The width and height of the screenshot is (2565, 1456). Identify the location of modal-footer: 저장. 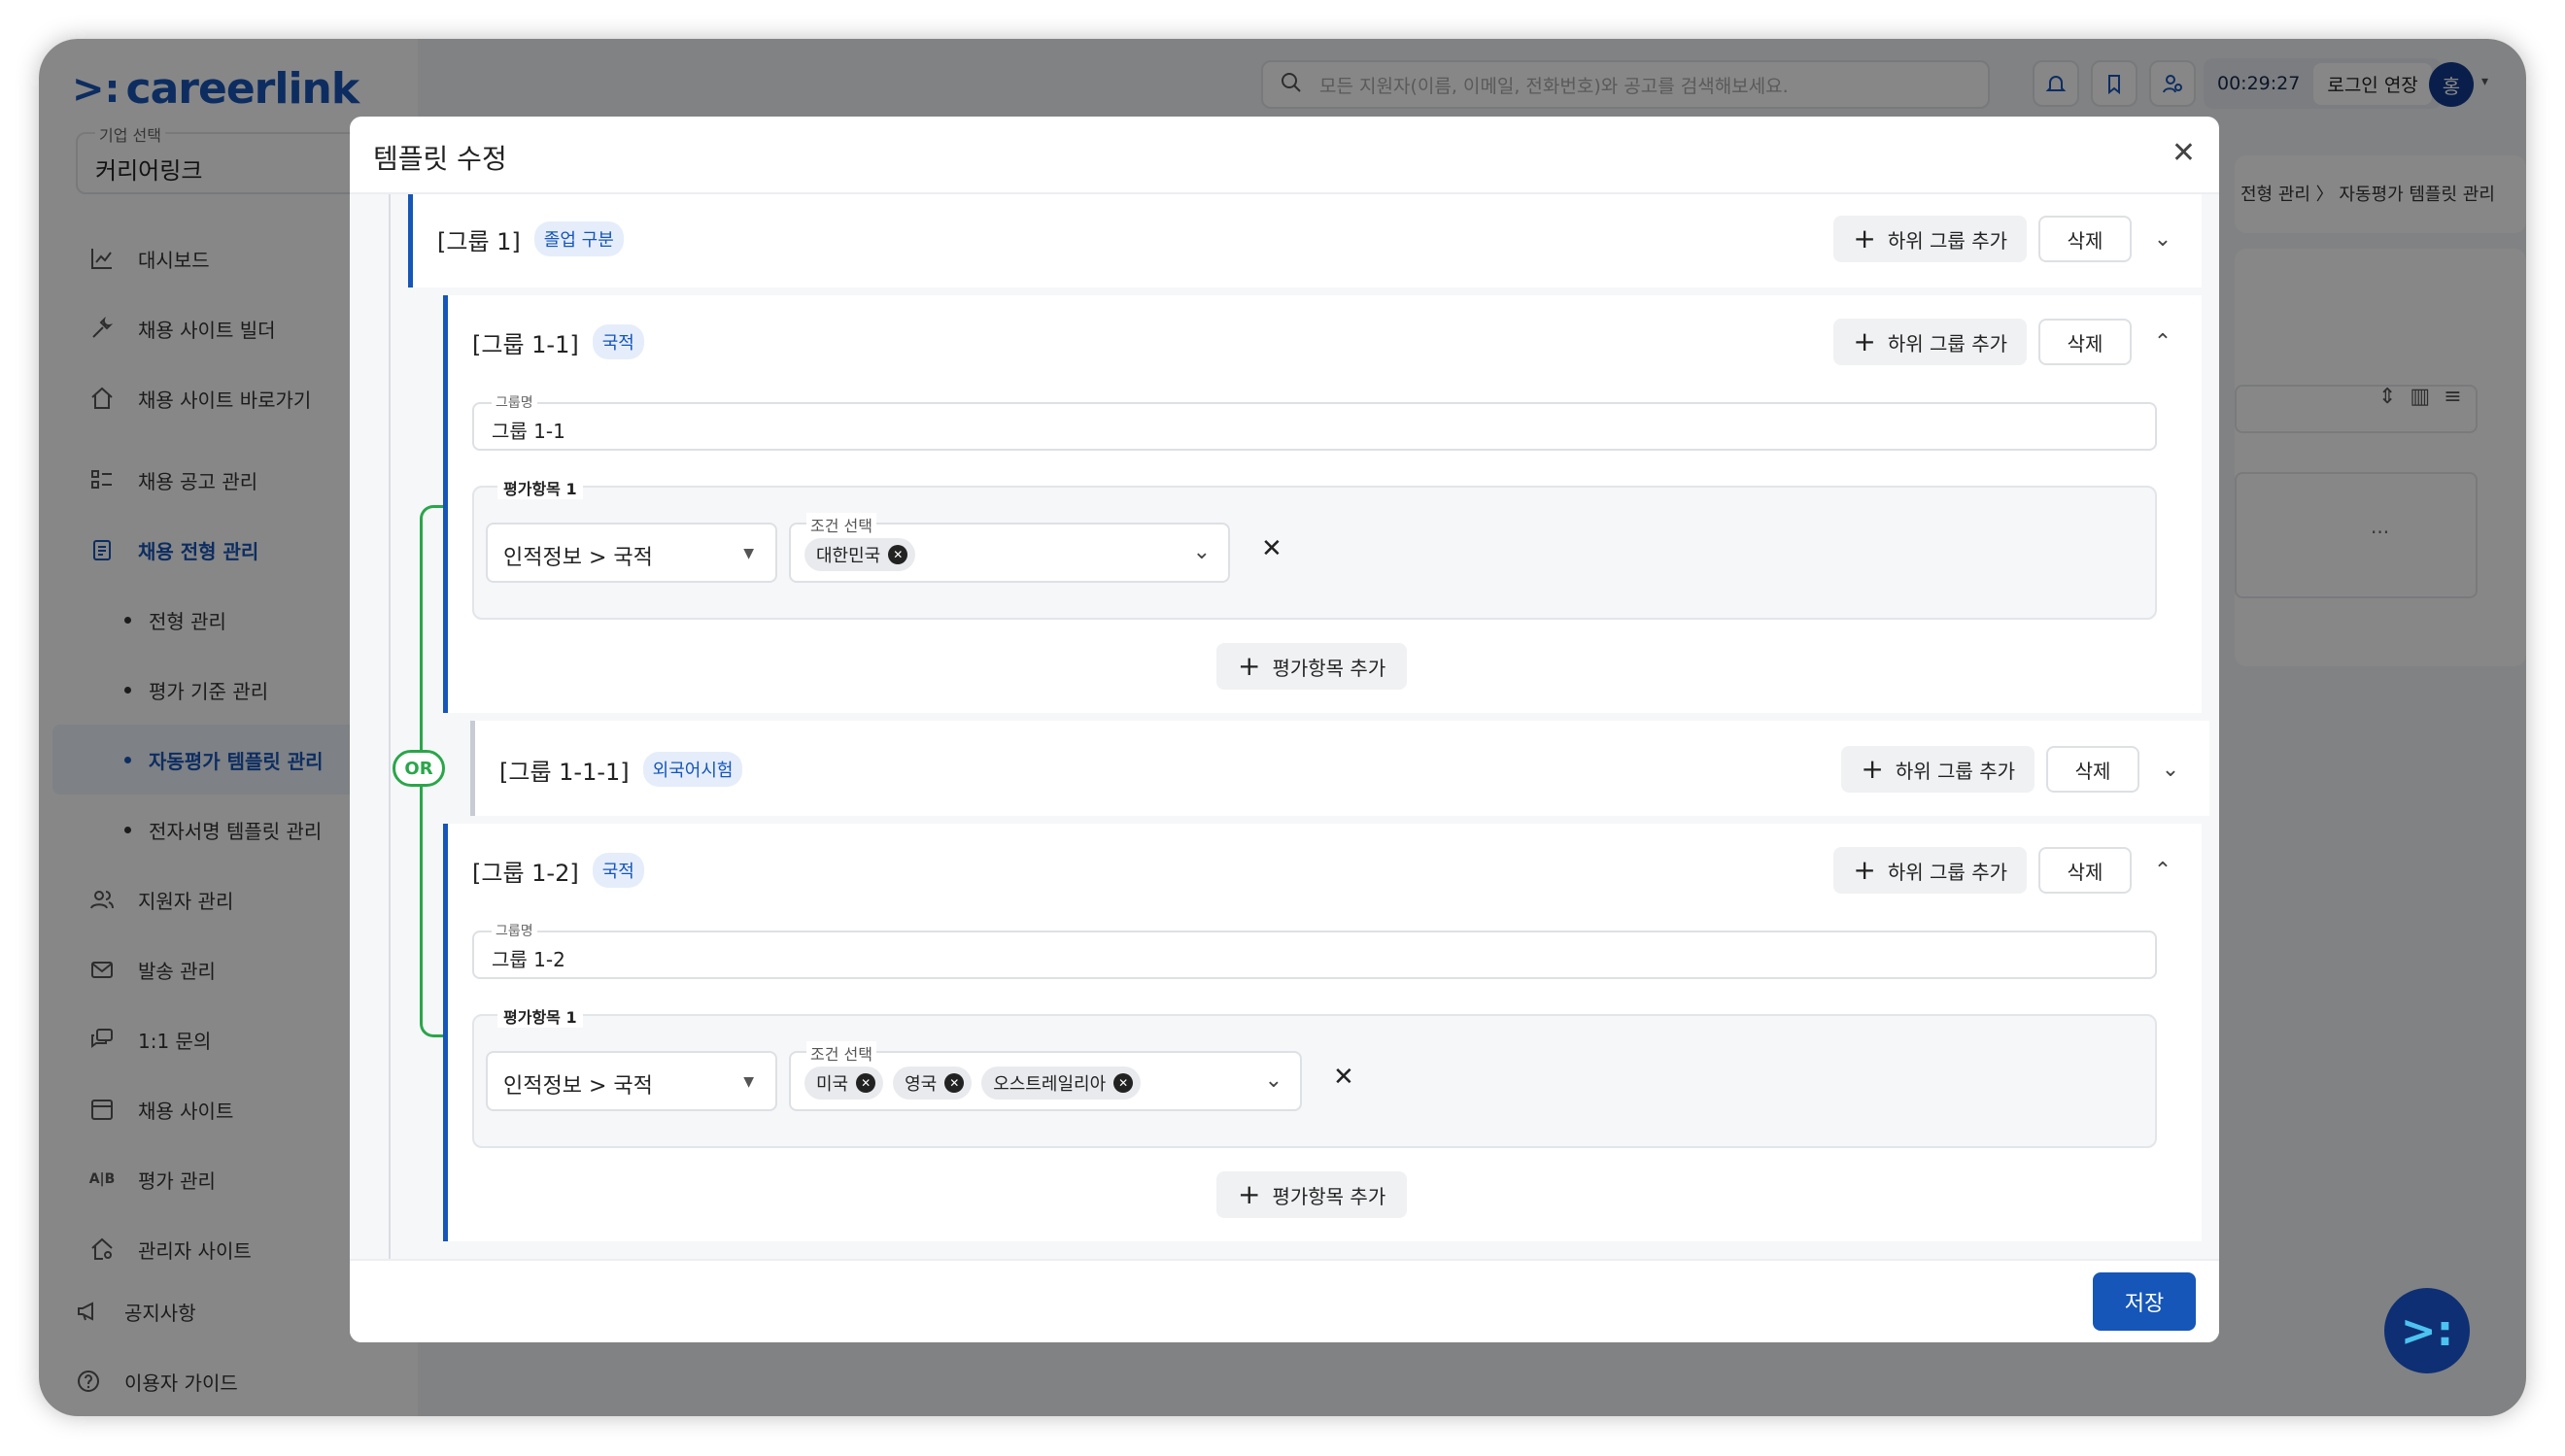
(1284, 1300).